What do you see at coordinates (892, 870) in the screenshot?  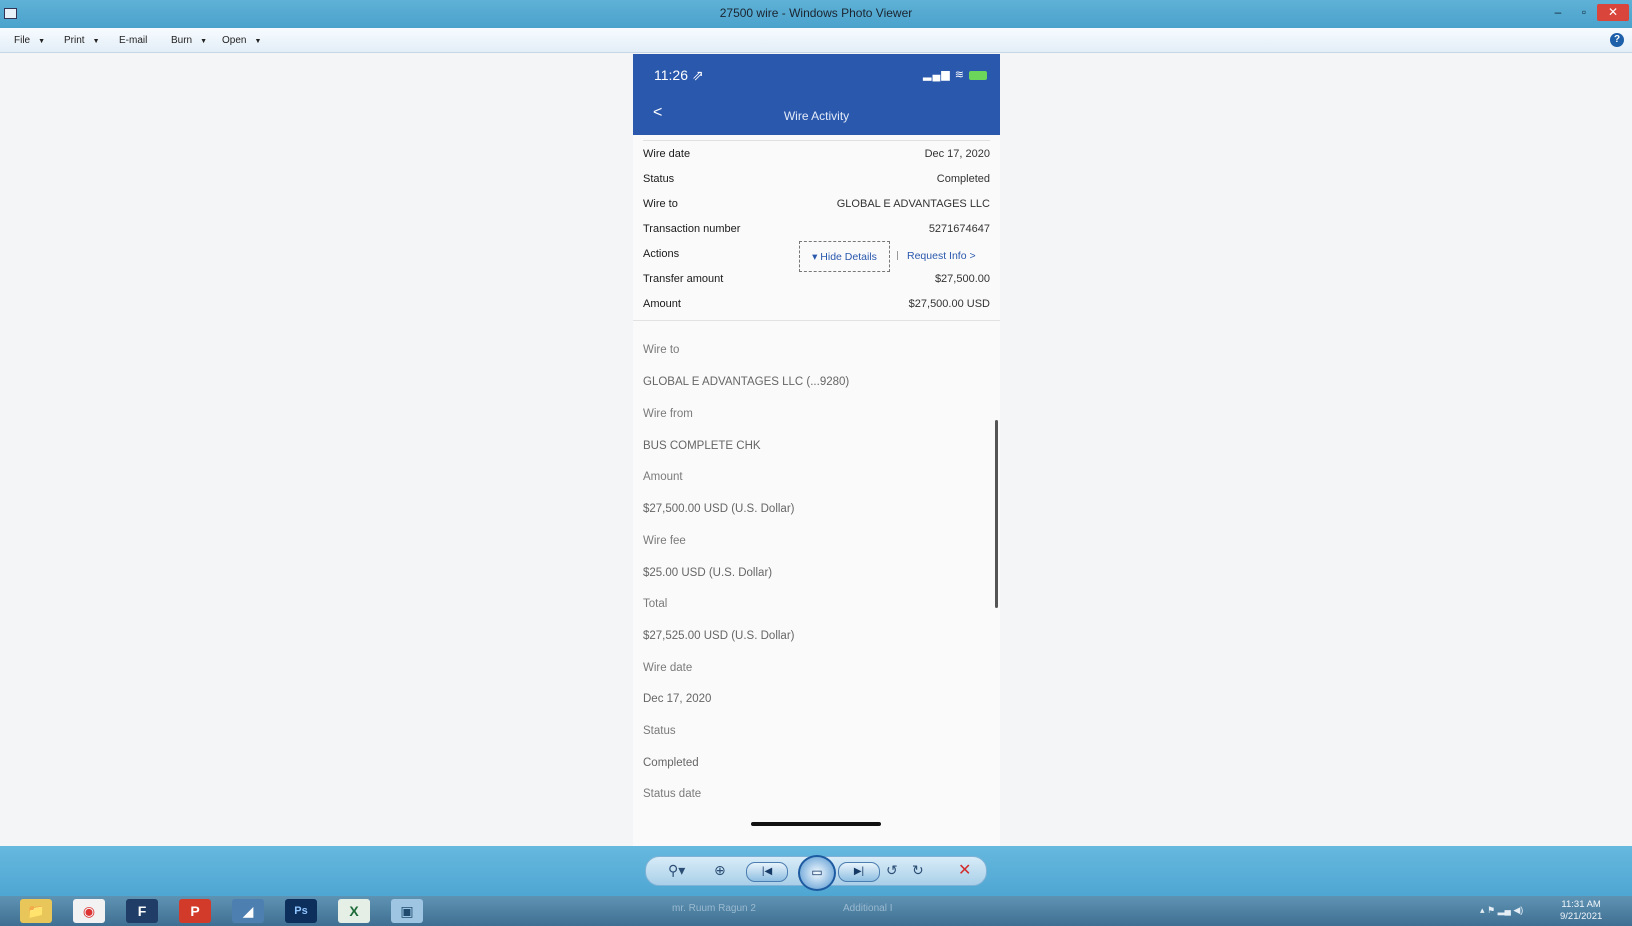 I see `rotate-counterclockwise-icon: ↺` at bounding box center [892, 870].